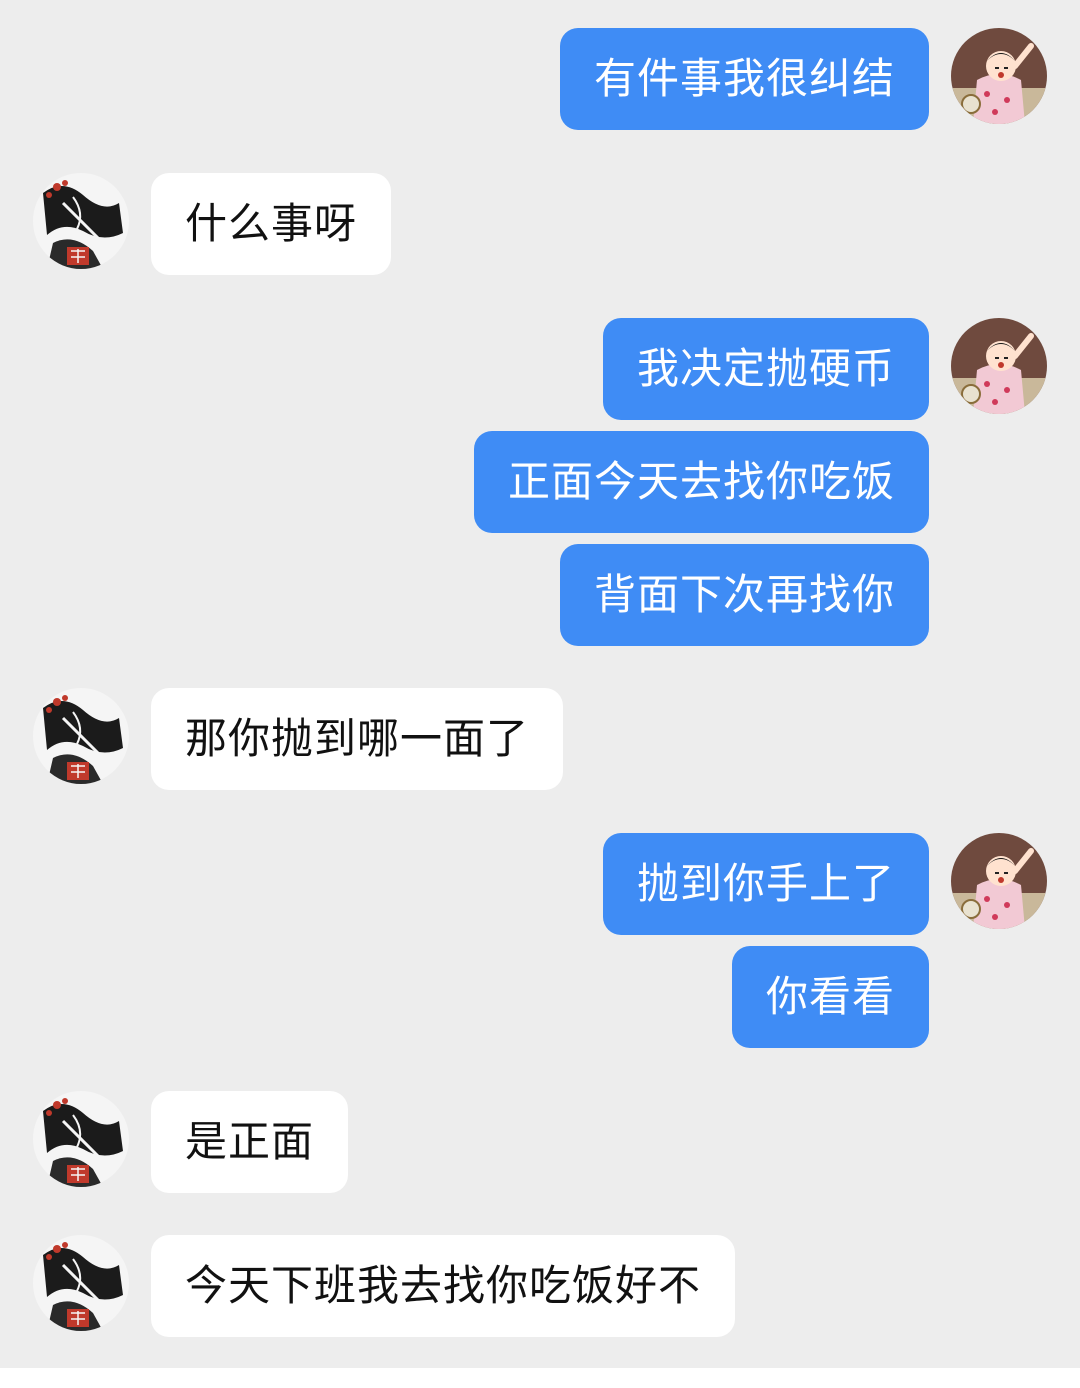 The image size is (1080, 1388). What do you see at coordinates (357, 739) in the screenshot?
I see `message-bubble-incoming: 那你抛到哪一面了` at bounding box center [357, 739].